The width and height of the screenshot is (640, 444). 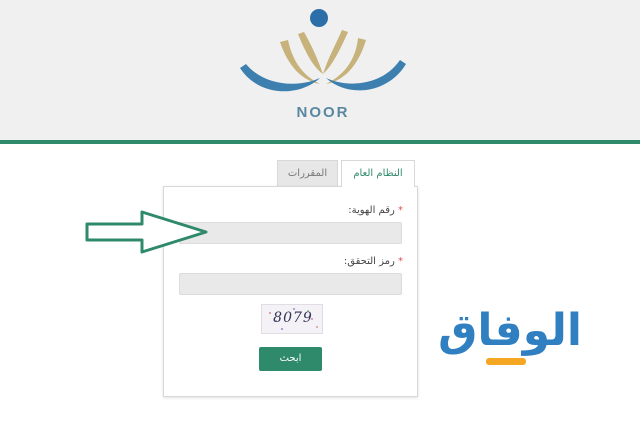 I want to click on captcha-input, so click(x=290, y=284).